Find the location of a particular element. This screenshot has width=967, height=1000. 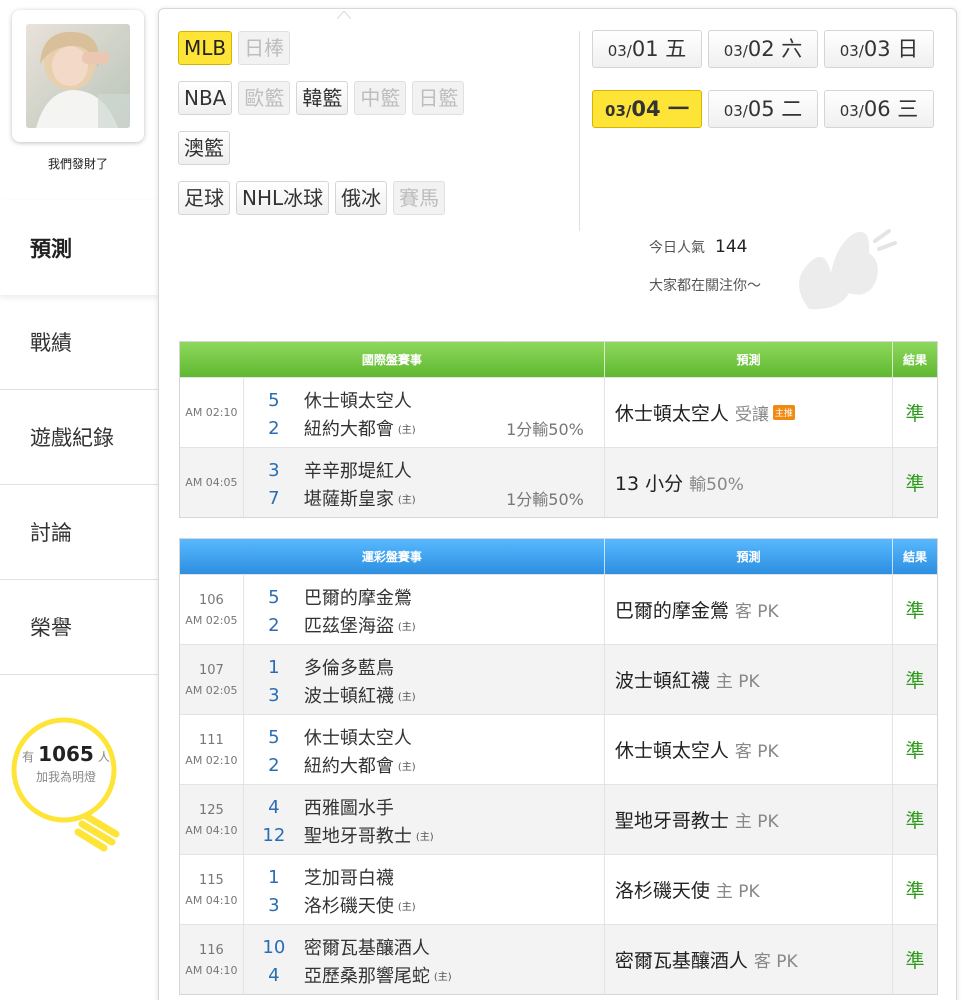

sport-korea-basketball: 韓籃 is located at coordinates (322, 98).